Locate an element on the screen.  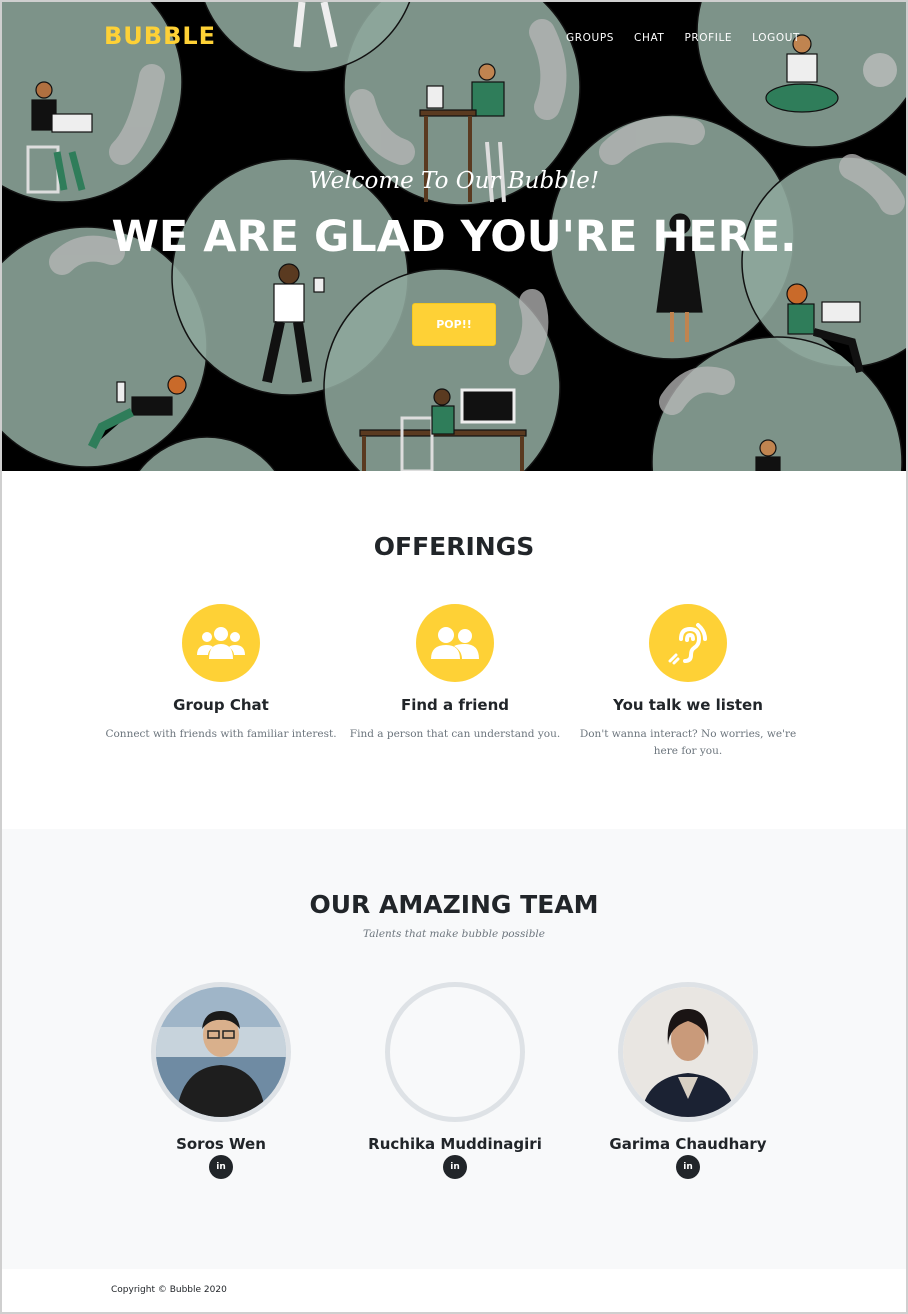
nav-groups: GROUPS is located at coordinates (590, 38).